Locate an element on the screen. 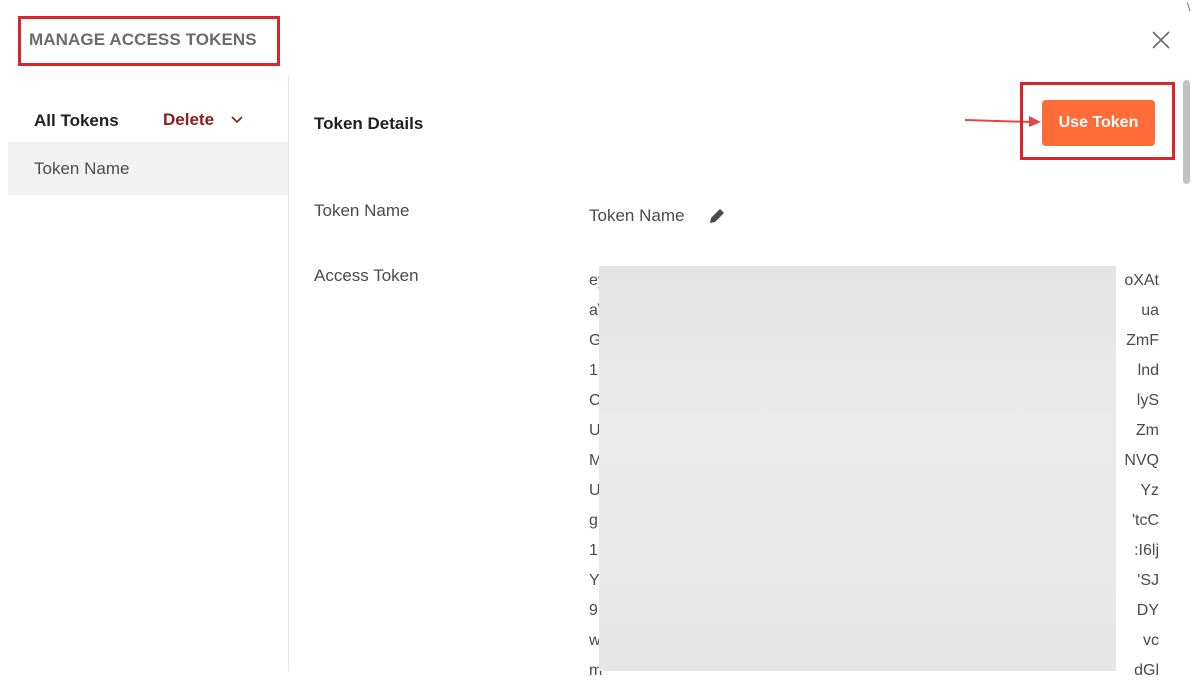  access-token-line-start: 9 is located at coordinates (593, 610).